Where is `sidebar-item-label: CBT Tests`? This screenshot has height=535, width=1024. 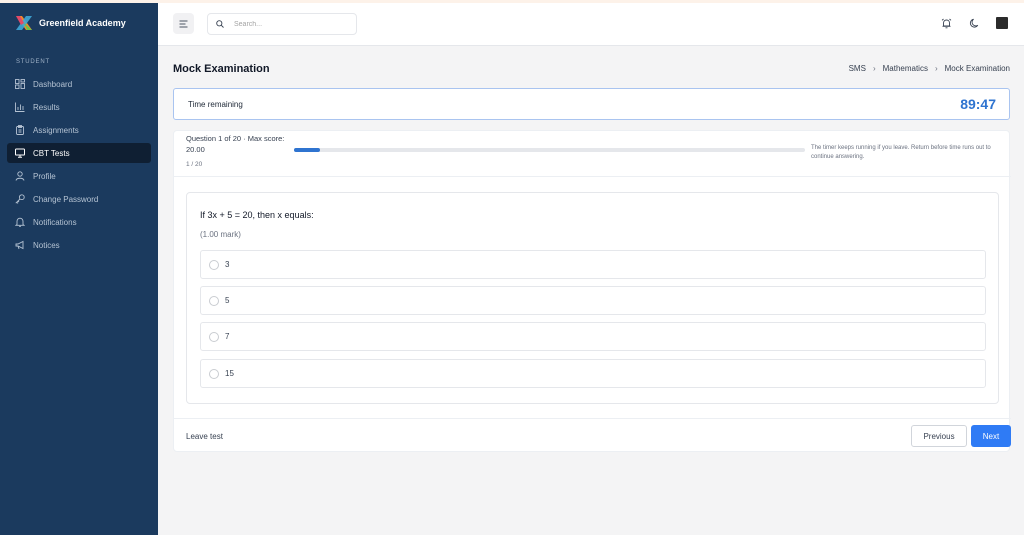
sidebar-item-label: CBT Tests is located at coordinates (51, 153).